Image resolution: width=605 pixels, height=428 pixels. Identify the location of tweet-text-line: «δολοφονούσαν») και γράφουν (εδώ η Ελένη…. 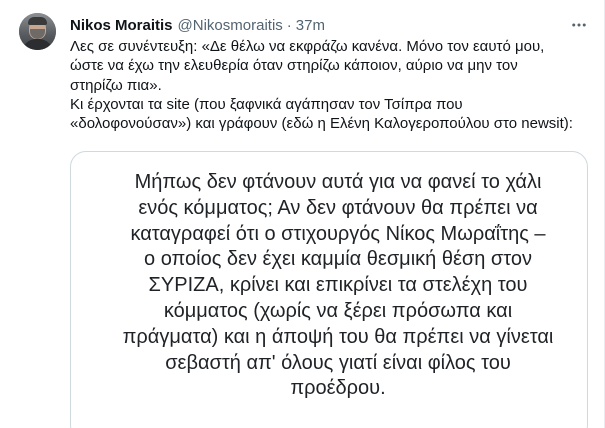
(321, 124).